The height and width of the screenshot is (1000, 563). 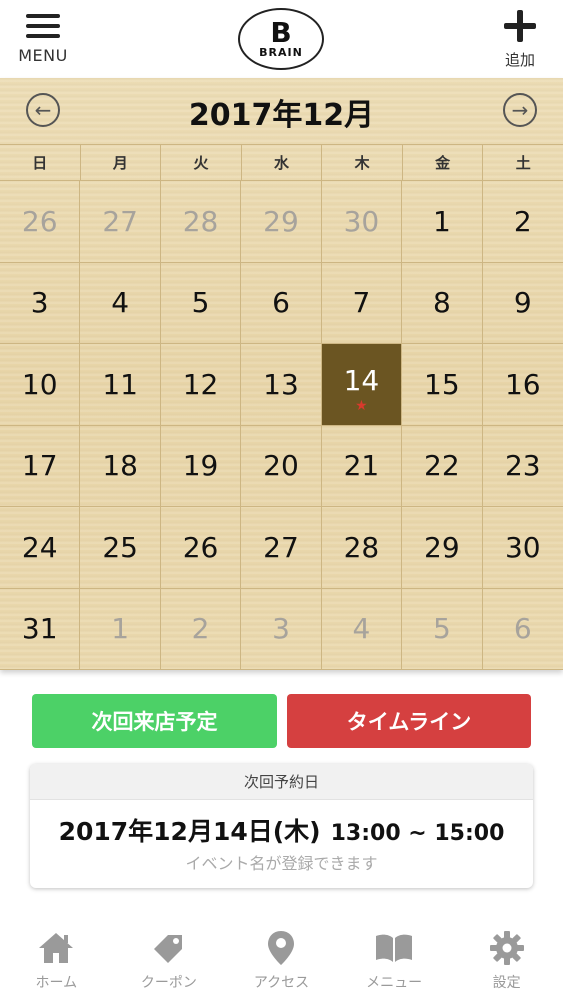 I want to click on day-cell: 7, so click(x=362, y=303).